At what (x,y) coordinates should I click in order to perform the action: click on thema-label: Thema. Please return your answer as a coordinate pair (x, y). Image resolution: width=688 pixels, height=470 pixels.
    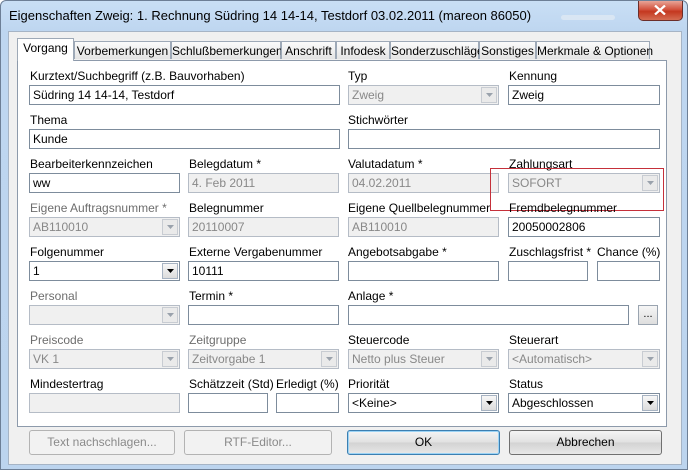
    Looking at the image, I should click on (49, 120).